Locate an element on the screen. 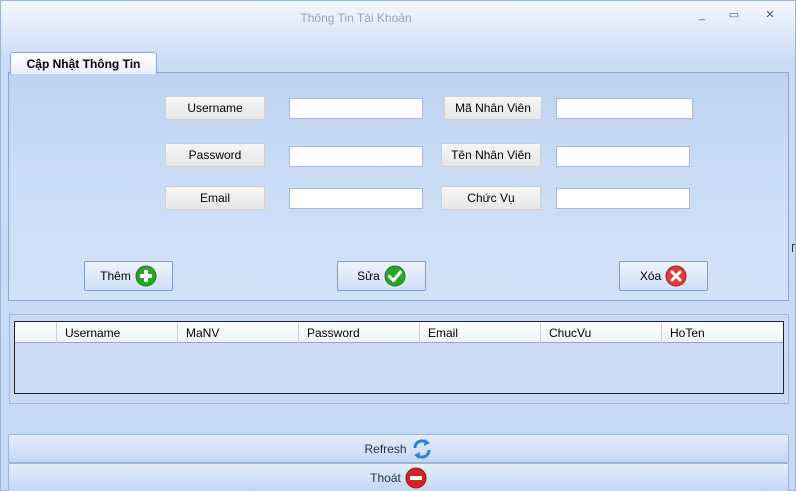  refresh-button: Refresh is located at coordinates (398, 448).